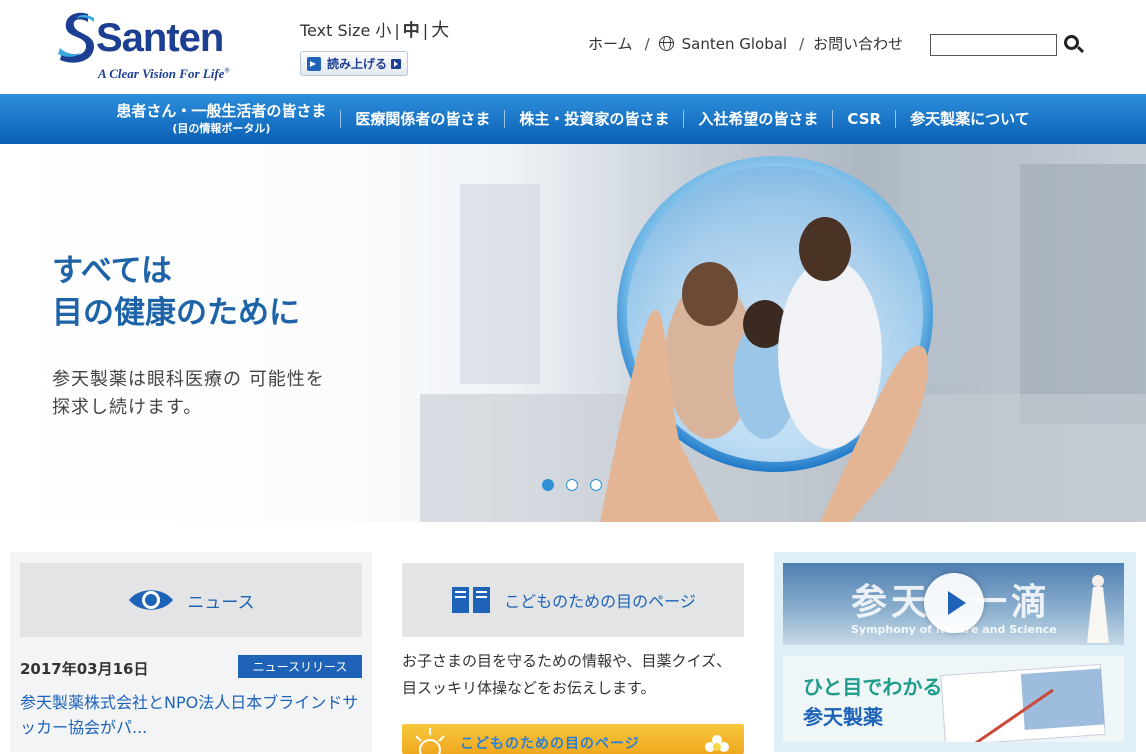 This screenshot has height=754, width=1146. Describe the element at coordinates (610, 43) in the screenshot. I see `util-link-home: ホーム` at that location.